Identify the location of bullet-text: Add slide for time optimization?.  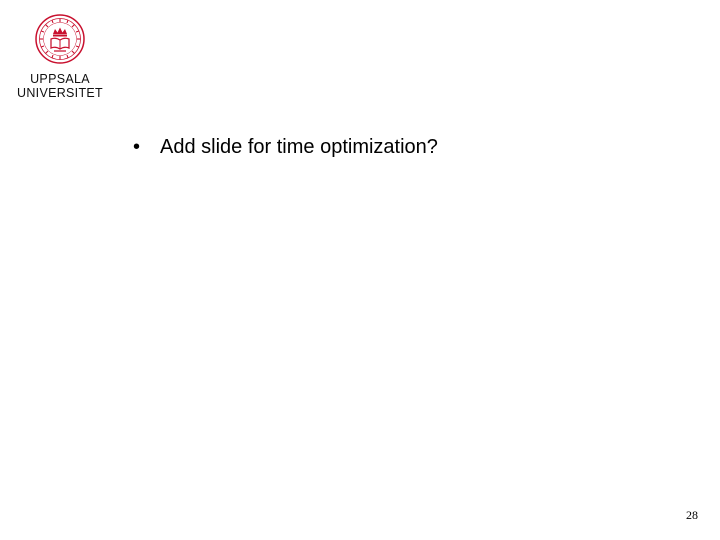
(299, 147).